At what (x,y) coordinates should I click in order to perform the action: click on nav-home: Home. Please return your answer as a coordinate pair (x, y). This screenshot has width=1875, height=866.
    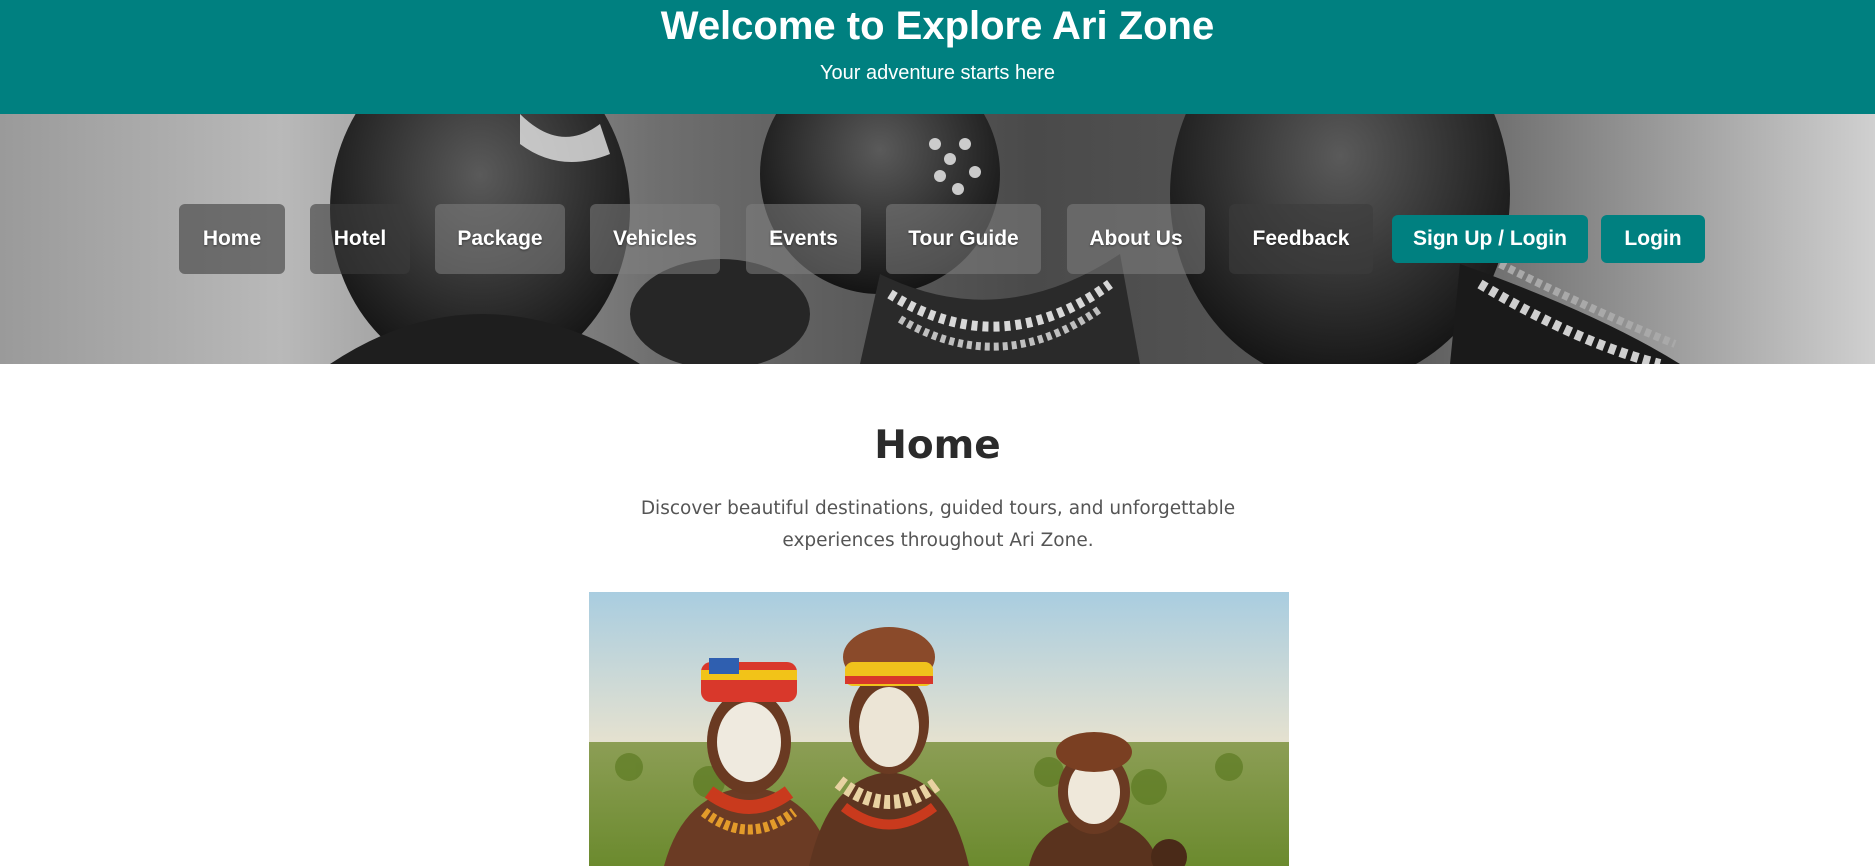
    Looking at the image, I should click on (232, 239).